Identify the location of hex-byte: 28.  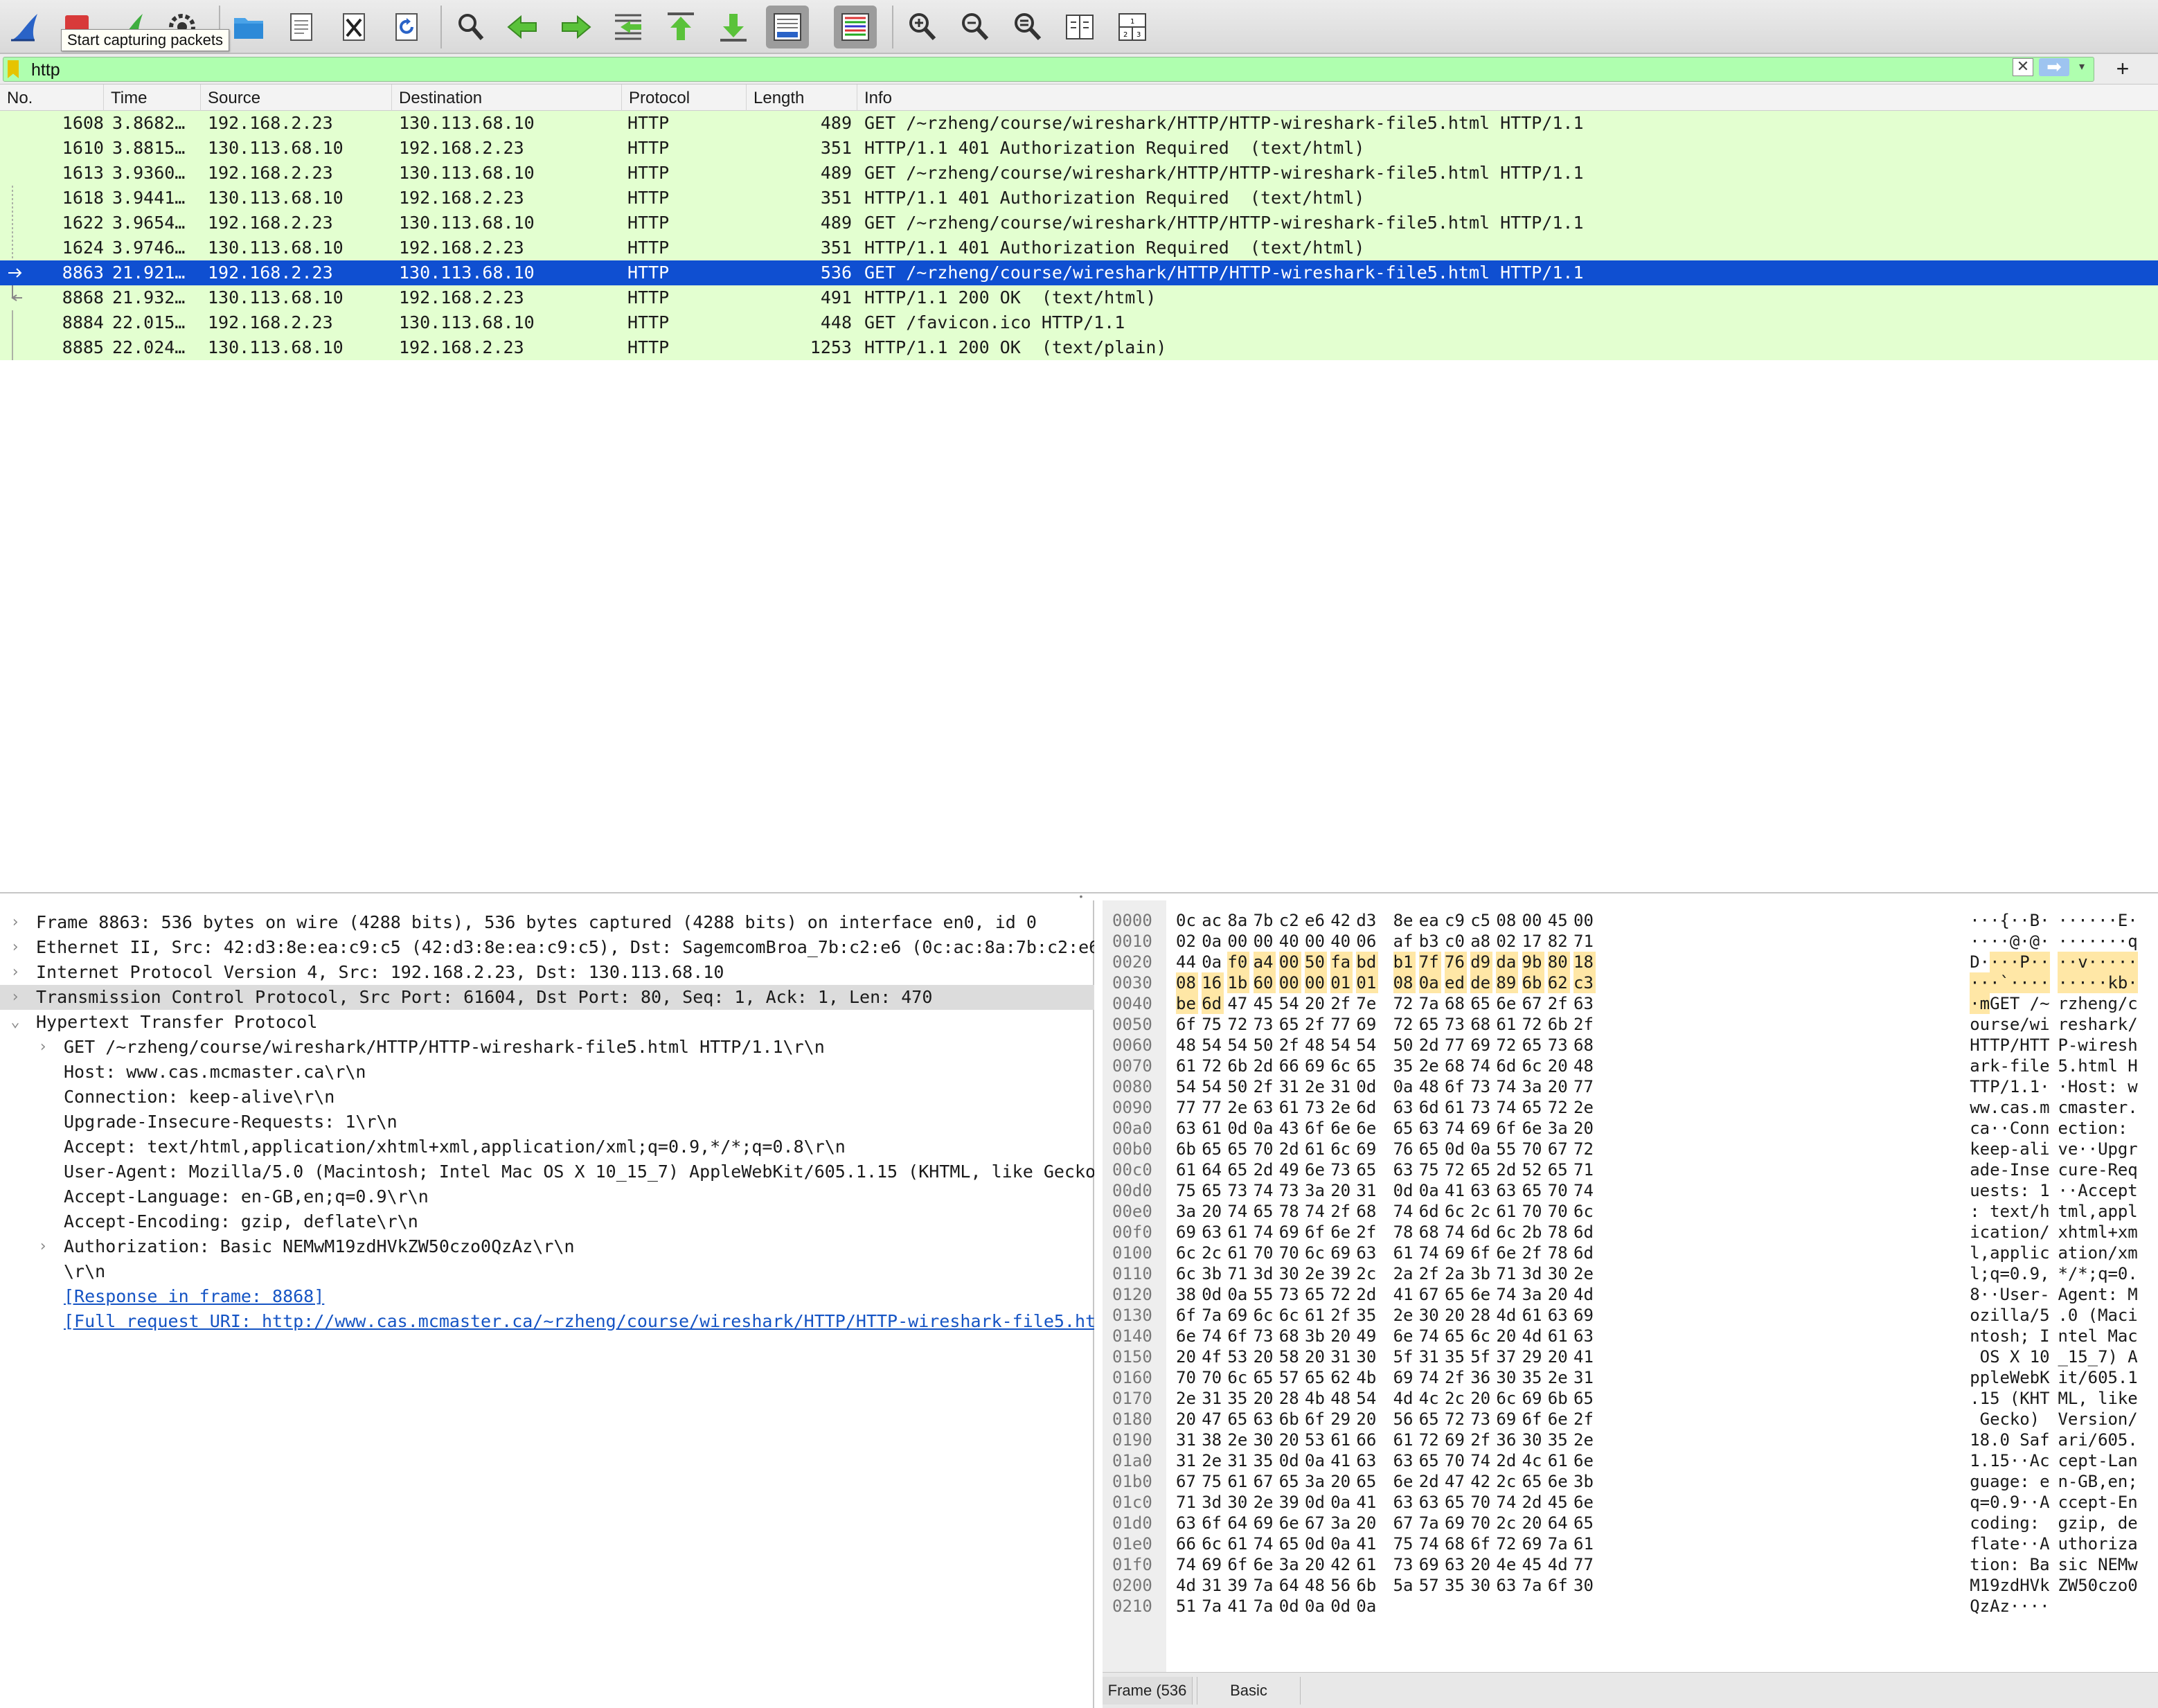
(1290, 1398).